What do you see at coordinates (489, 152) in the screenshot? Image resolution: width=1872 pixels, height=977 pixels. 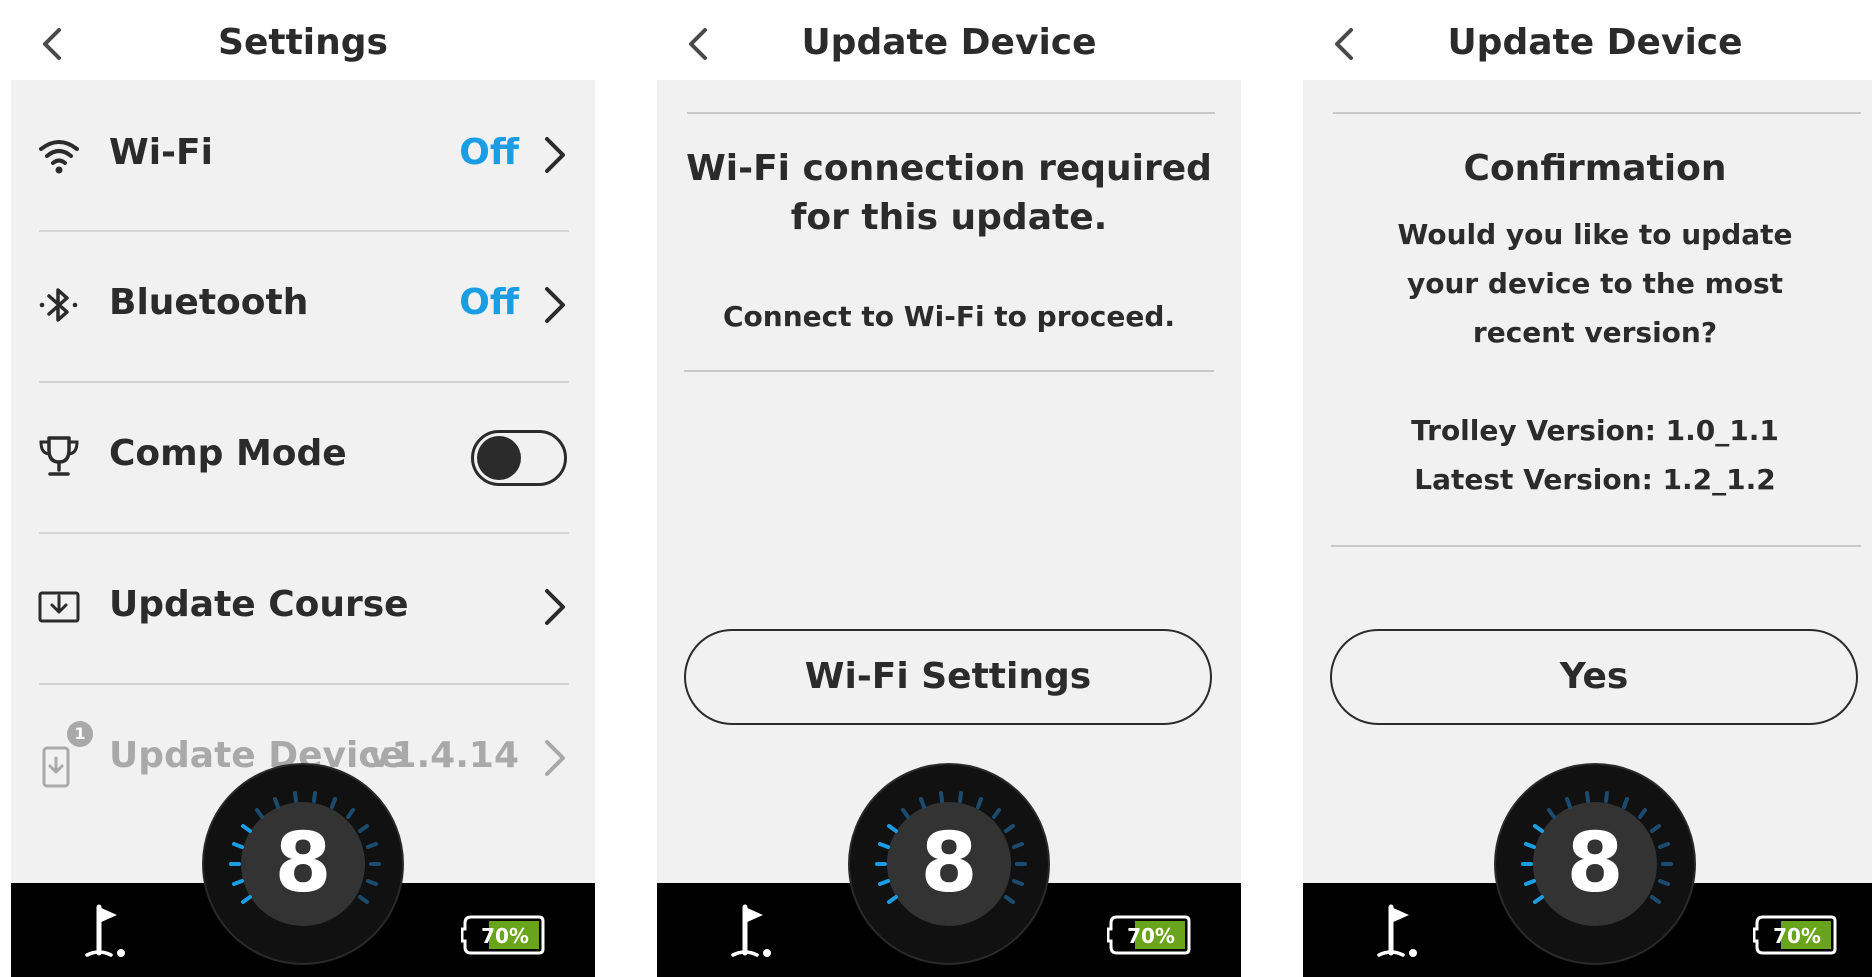 I see `wifi-status: Off` at bounding box center [489, 152].